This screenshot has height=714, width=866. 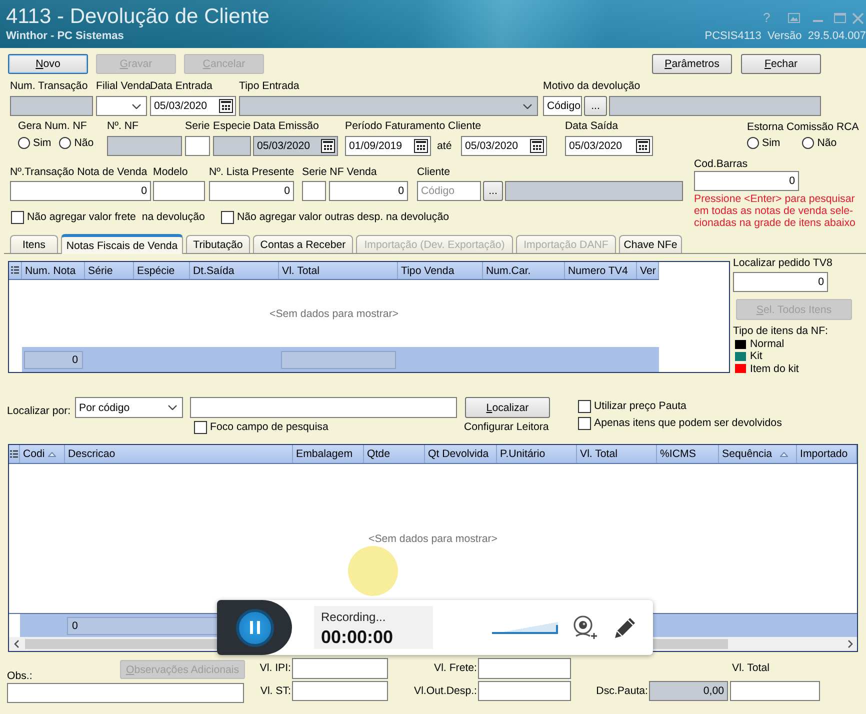 I want to click on search-by-label: Localizar por:, so click(x=39, y=411).